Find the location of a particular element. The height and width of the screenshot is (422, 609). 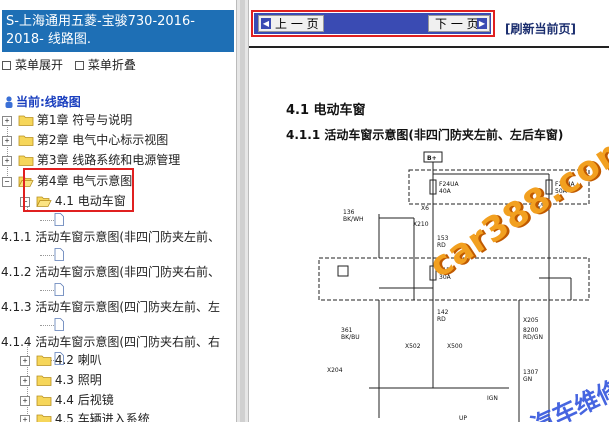

refresh-page-link: [刷新当前页] is located at coordinates (540, 28).